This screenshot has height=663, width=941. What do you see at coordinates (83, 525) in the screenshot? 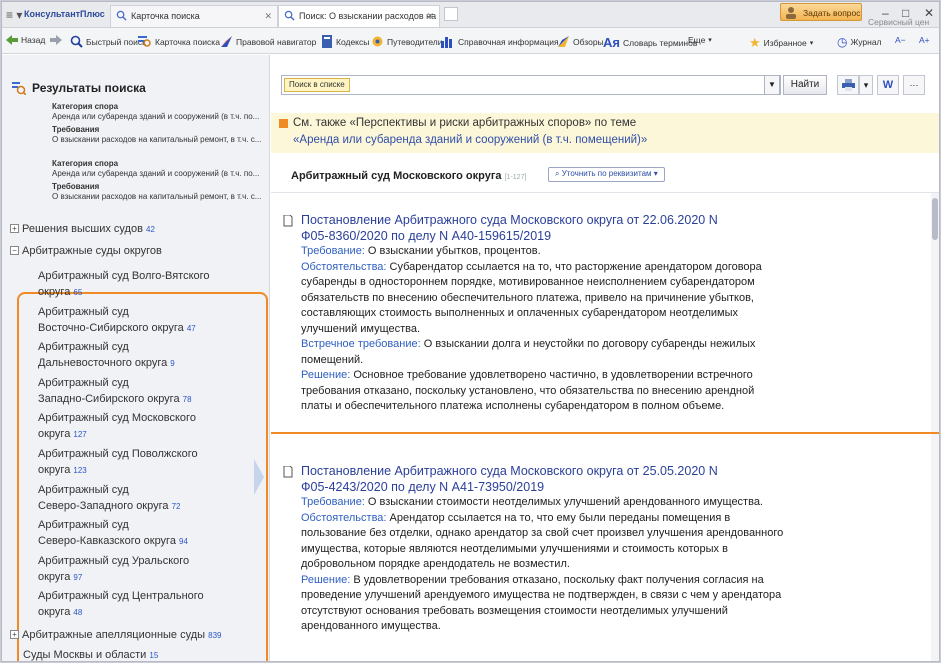
I see `court-name: Арбитражный суд` at bounding box center [83, 525].